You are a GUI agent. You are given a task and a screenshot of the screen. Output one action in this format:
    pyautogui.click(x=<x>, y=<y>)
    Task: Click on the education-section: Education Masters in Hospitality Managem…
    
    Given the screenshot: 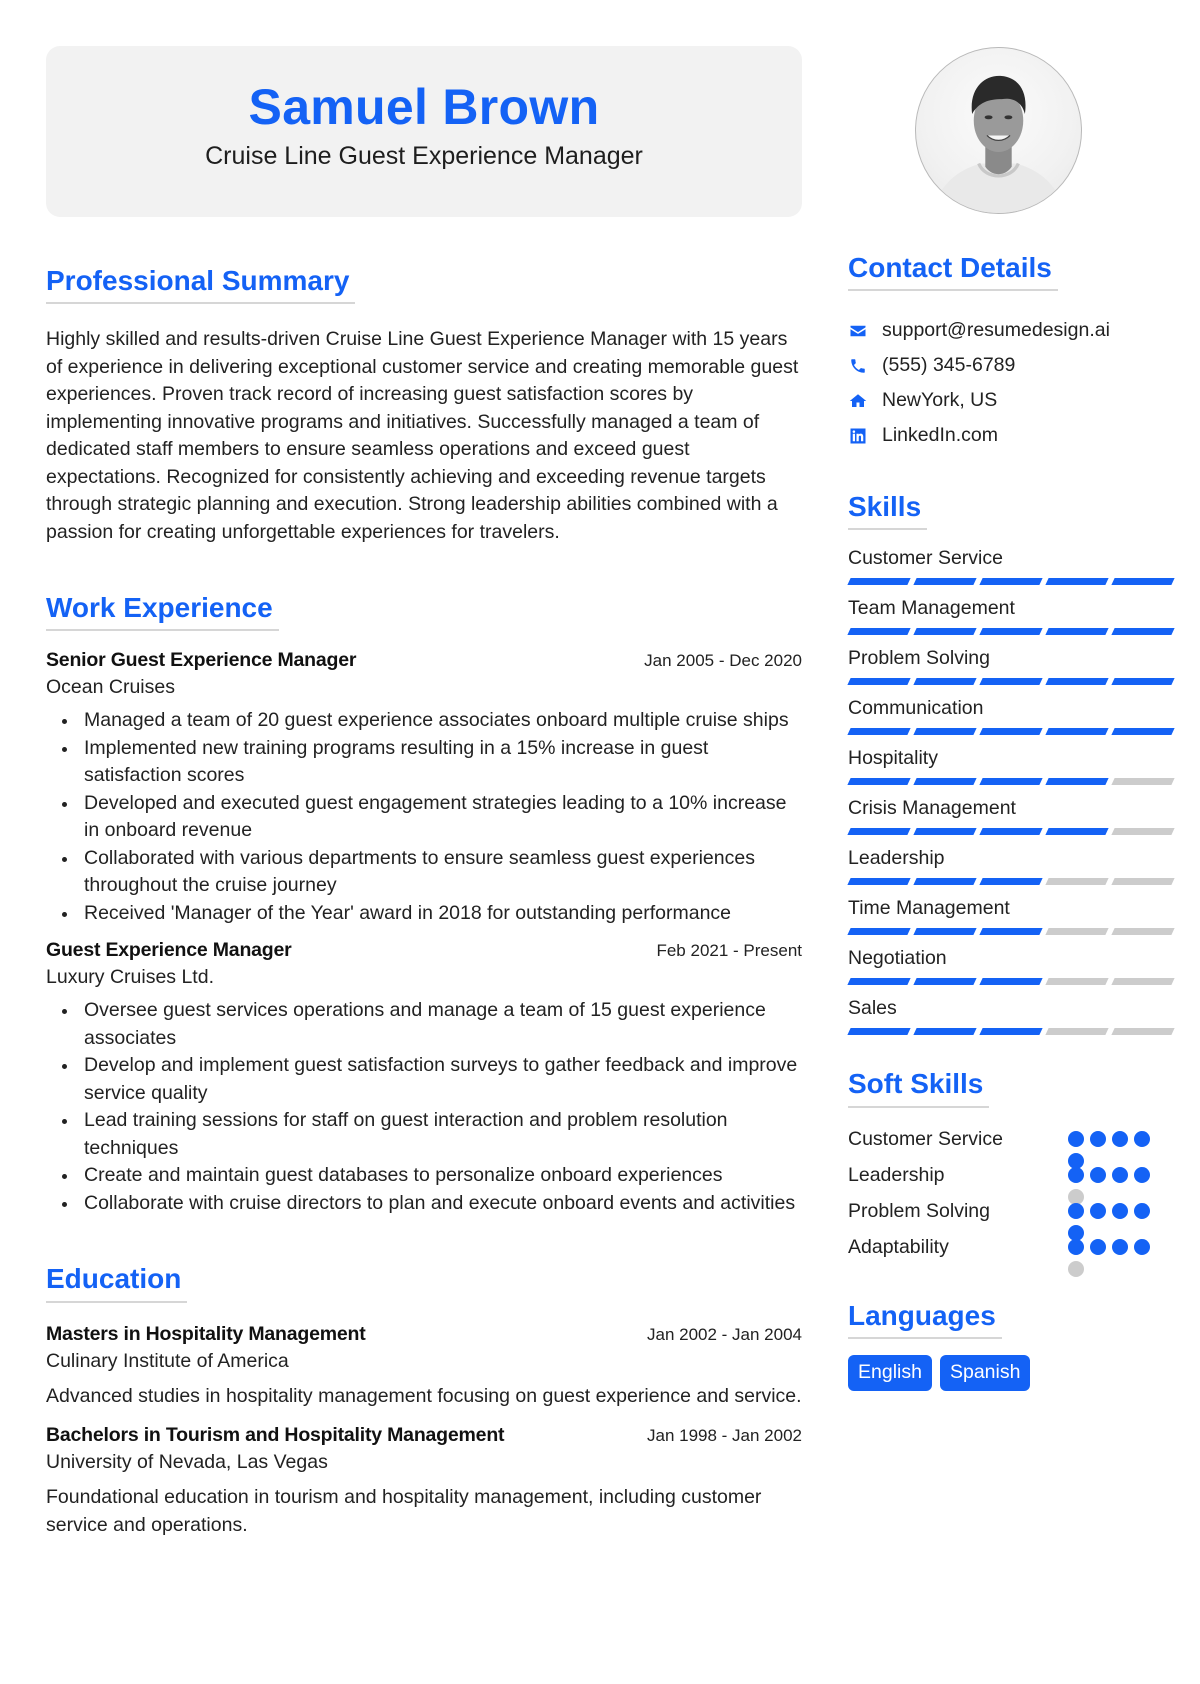 What is the action you would take?
    pyautogui.click(x=424, y=1400)
    